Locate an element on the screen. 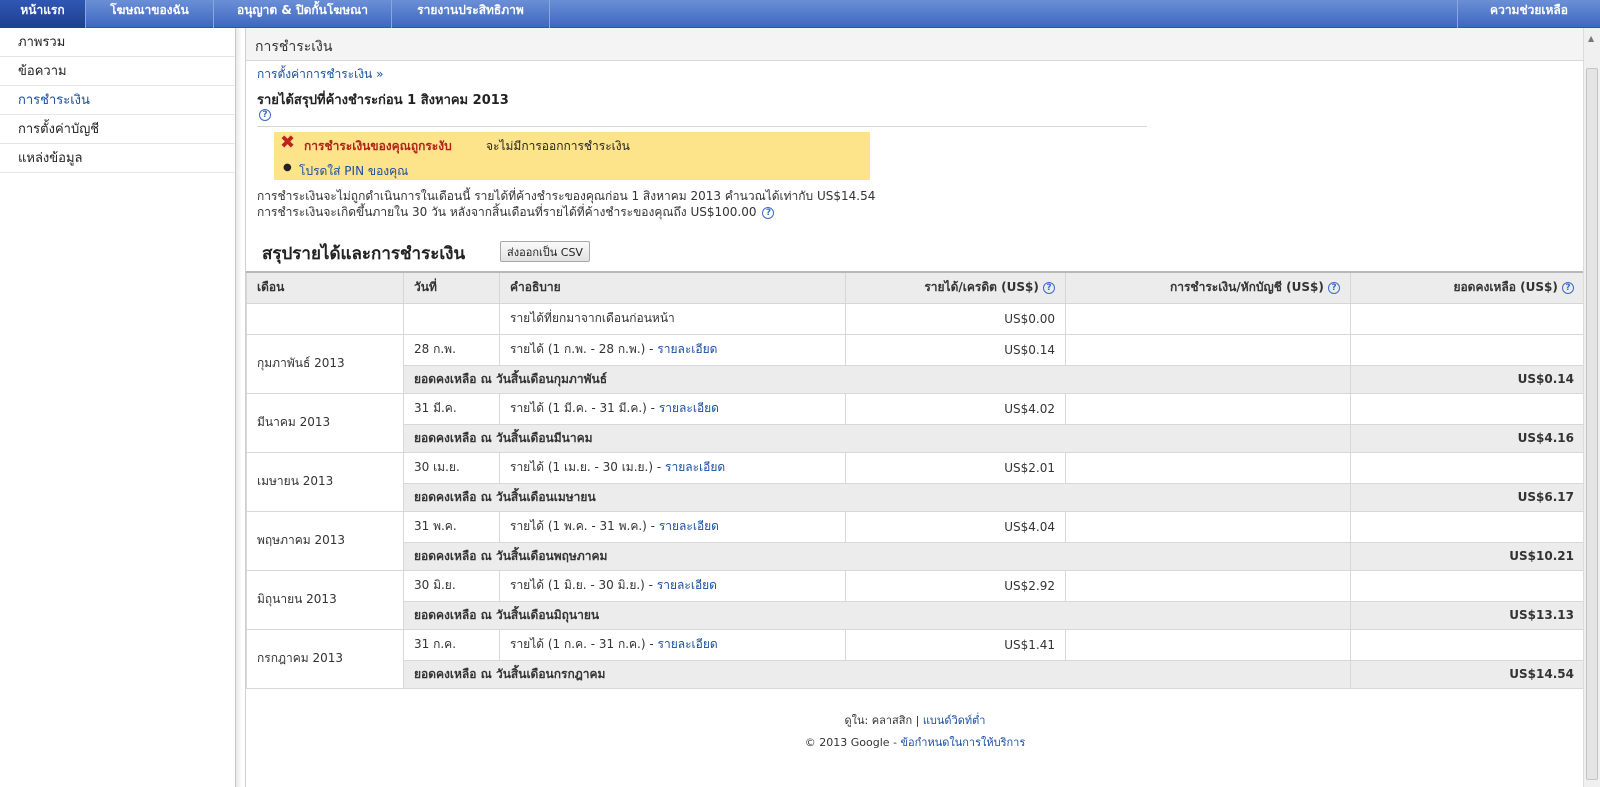 The width and height of the screenshot is (1600, 787). date-cell: 31 มี.ค. is located at coordinates (451, 408).